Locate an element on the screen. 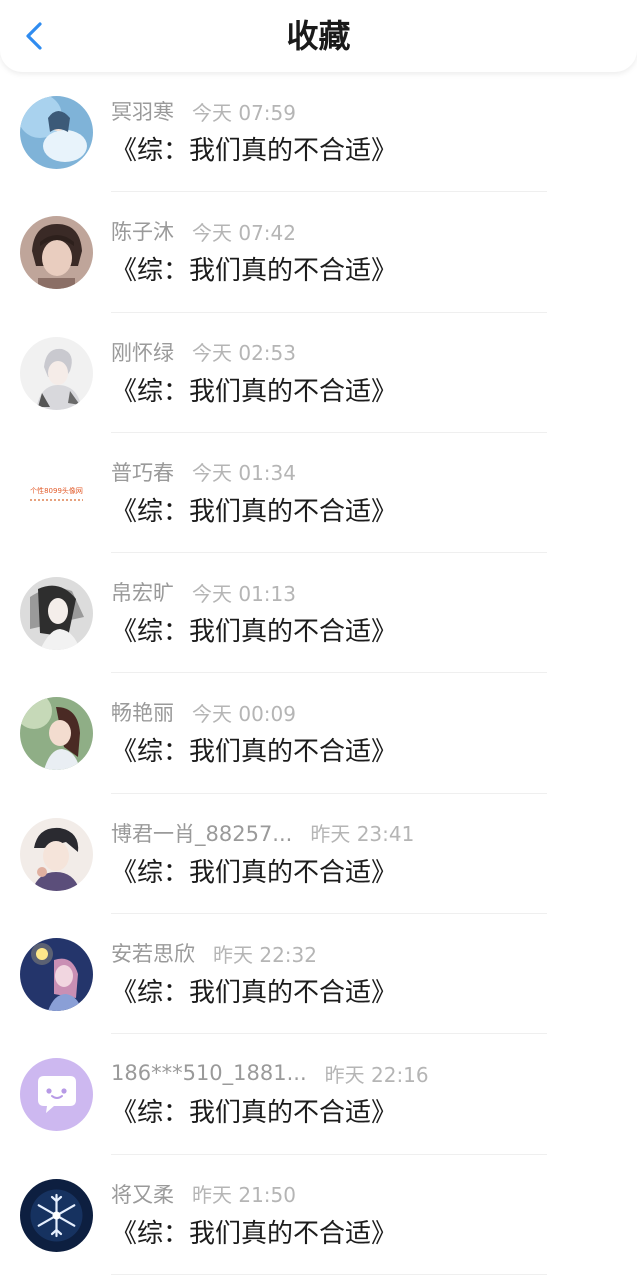  item-meta: 陈子沐 今天 07:42 is located at coordinates (203, 231).